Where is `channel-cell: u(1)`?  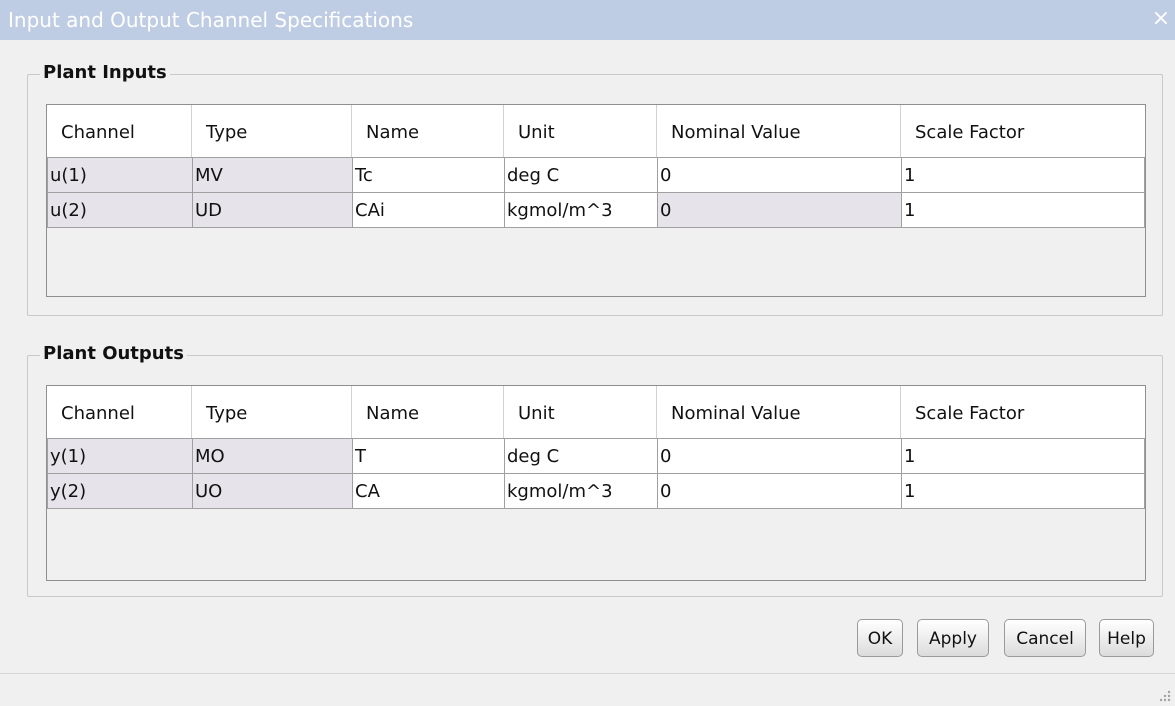
channel-cell: u(1) is located at coordinates (120, 175).